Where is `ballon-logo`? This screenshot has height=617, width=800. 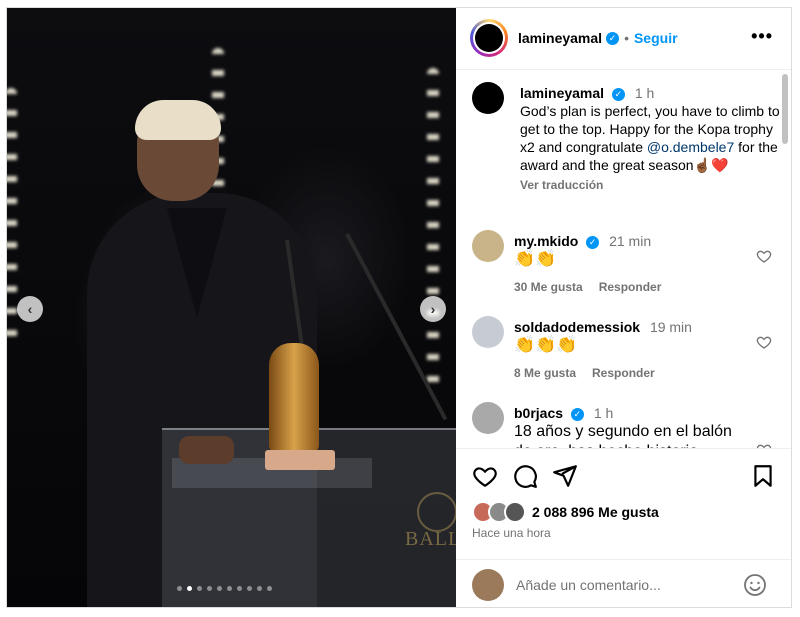
ballon-logo is located at coordinates (436, 512).